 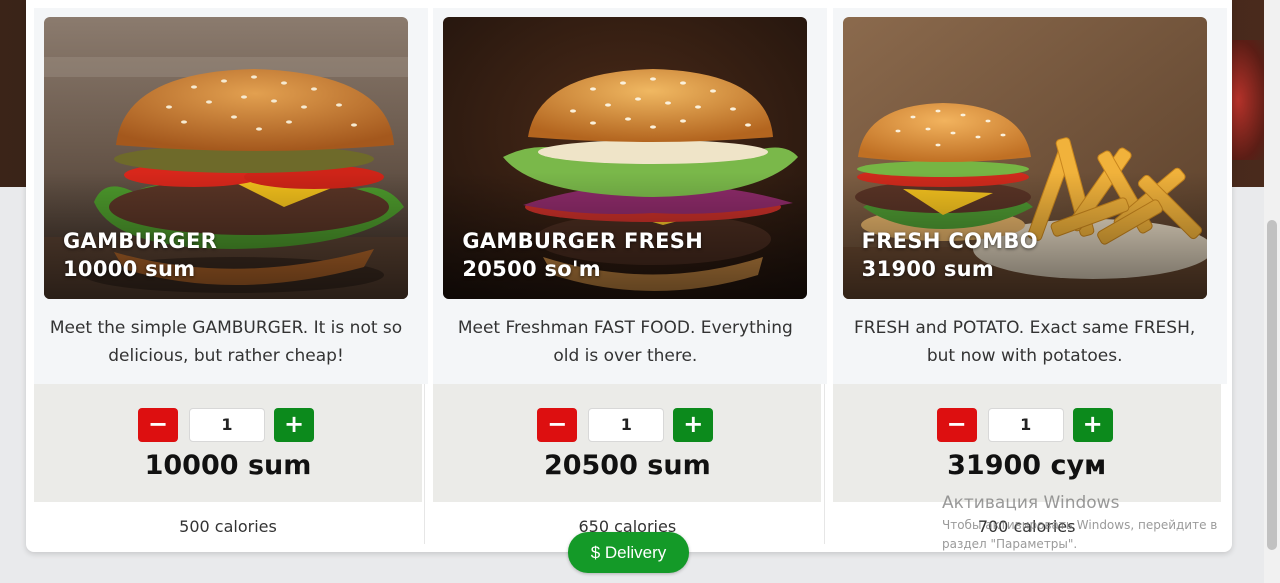 What do you see at coordinates (950, 255) in the screenshot?
I see `product-overlay: FRESH COMBO 31900 sum` at bounding box center [950, 255].